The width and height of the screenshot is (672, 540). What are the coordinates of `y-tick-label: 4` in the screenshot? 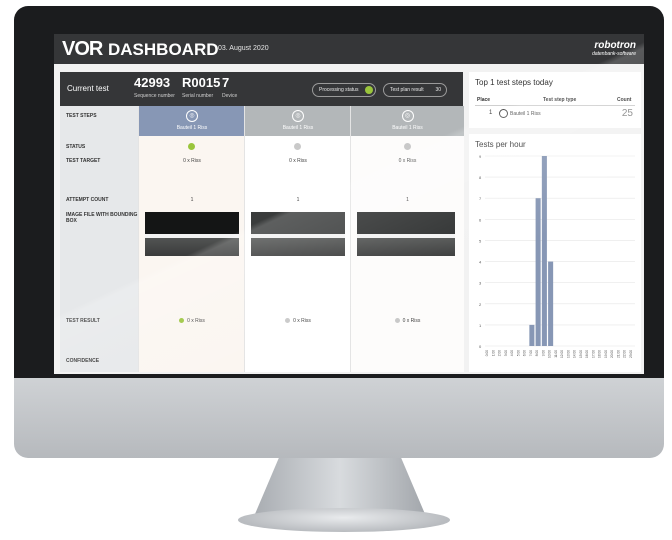 It's located at (480, 262).